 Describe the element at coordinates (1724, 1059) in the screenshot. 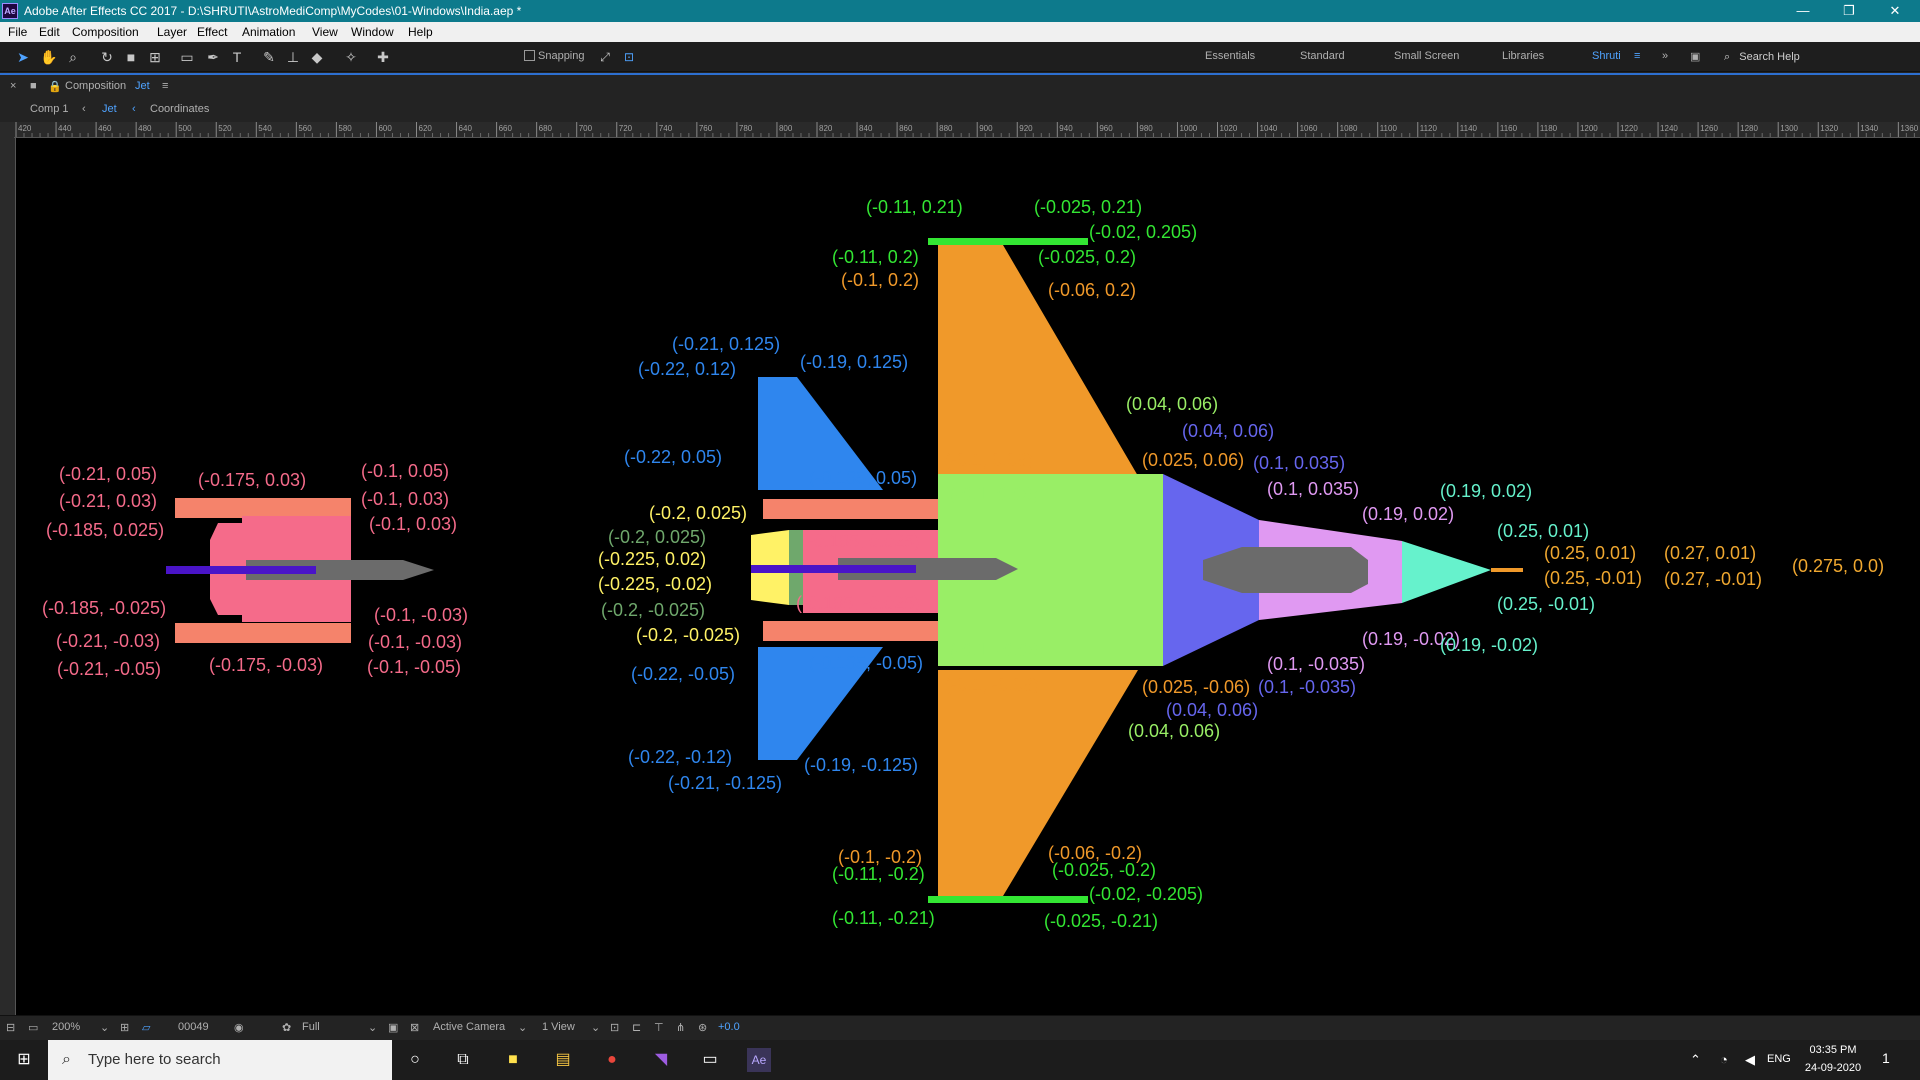

I see `network-icon: ◔` at that location.